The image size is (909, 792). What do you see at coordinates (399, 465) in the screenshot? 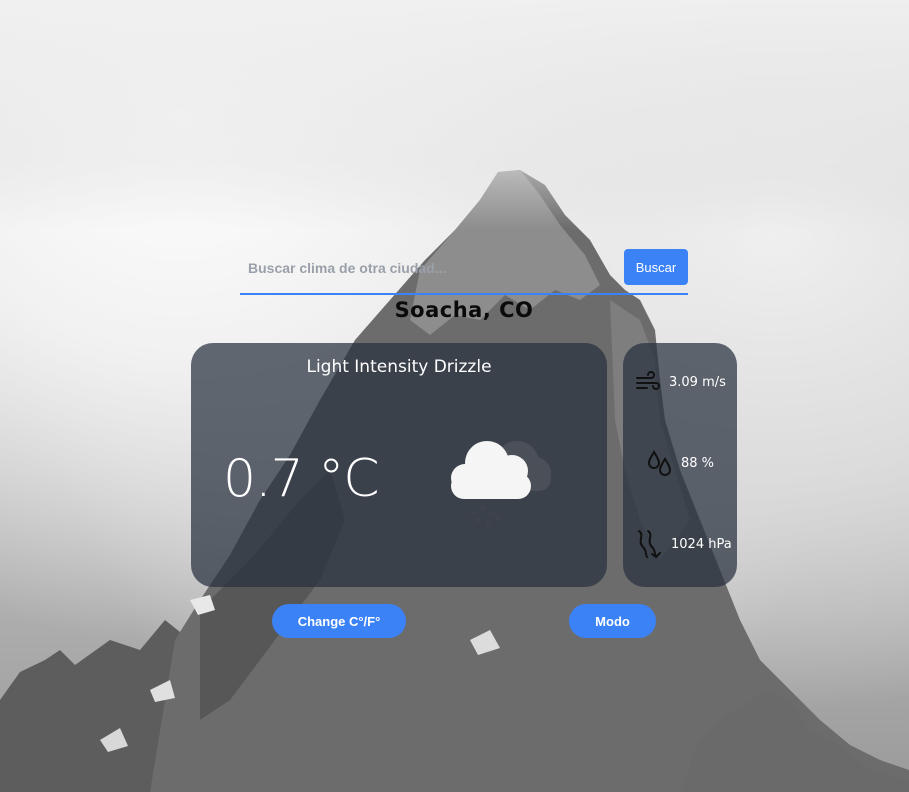
I see `weather-card: Light Intensity Drizzle 0.7 °C` at bounding box center [399, 465].